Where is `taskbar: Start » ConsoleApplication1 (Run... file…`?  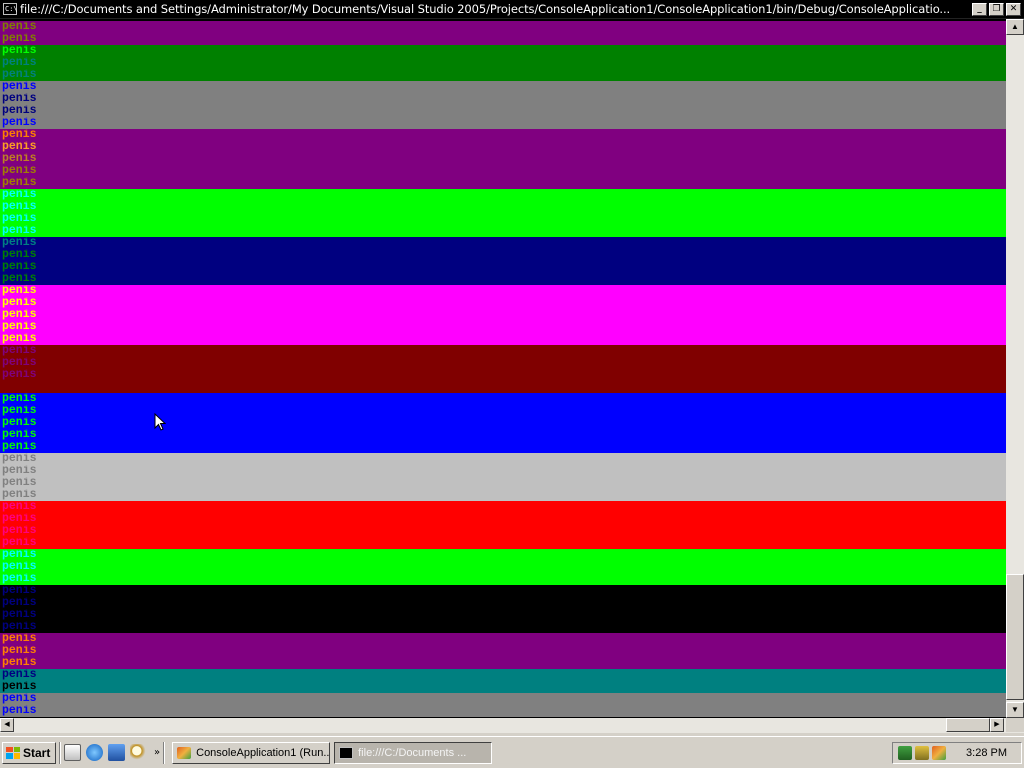
taskbar: Start » ConsoleApplication1 (Run... file… is located at coordinates (512, 752).